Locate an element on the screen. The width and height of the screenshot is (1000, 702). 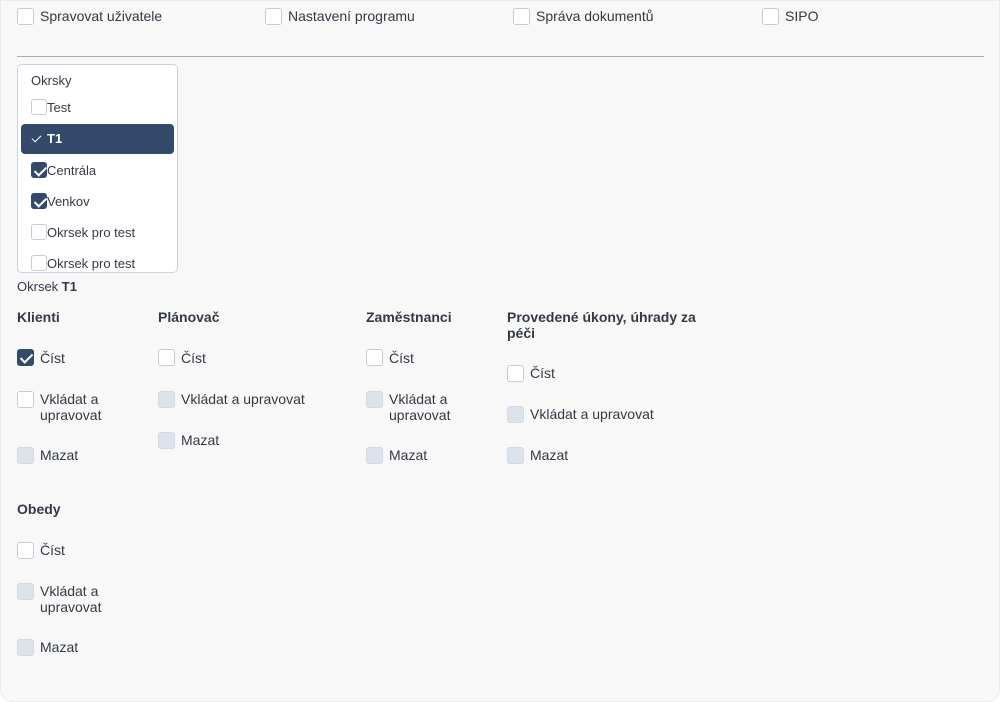
klienti-edit-checkbox is located at coordinates (25, 399).